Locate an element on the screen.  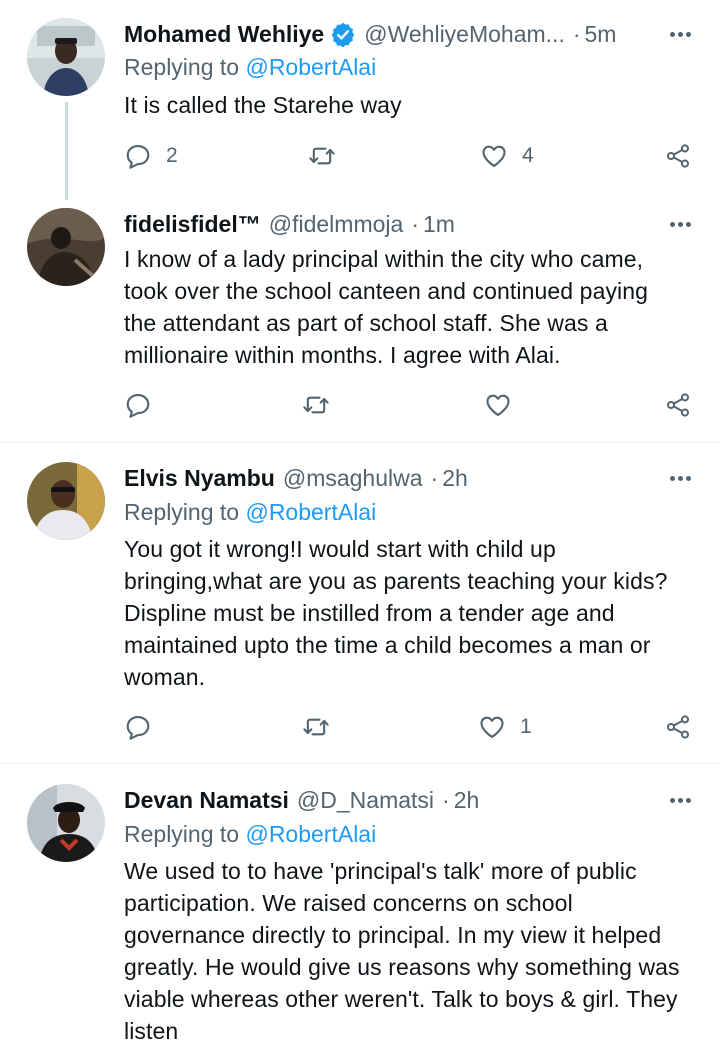
tweet-header: Mohamed Wehliye @WehliyeMoham... · 5m is located at coordinates (370, 34).